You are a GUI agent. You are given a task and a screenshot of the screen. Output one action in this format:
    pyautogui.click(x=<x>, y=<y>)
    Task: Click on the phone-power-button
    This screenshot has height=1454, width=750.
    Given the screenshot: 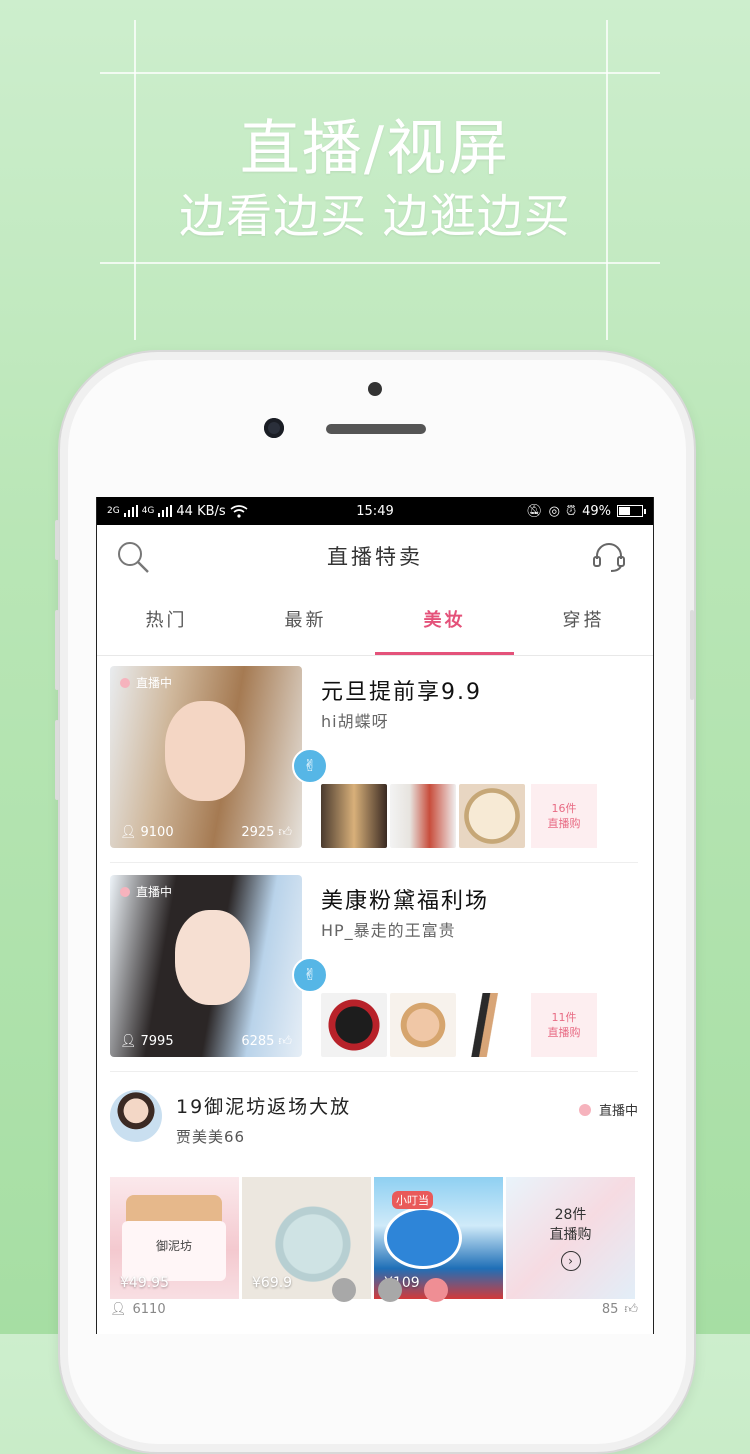 What is the action you would take?
    pyautogui.click(x=692, y=655)
    